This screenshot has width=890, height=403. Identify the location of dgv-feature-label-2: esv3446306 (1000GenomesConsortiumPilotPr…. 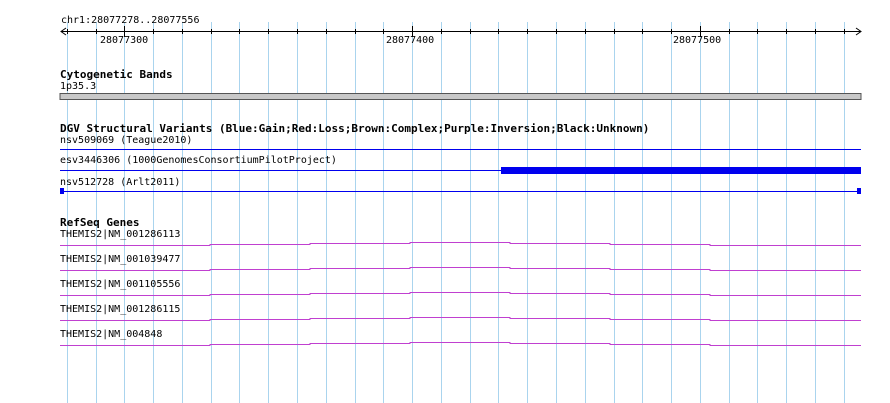
(198, 160).